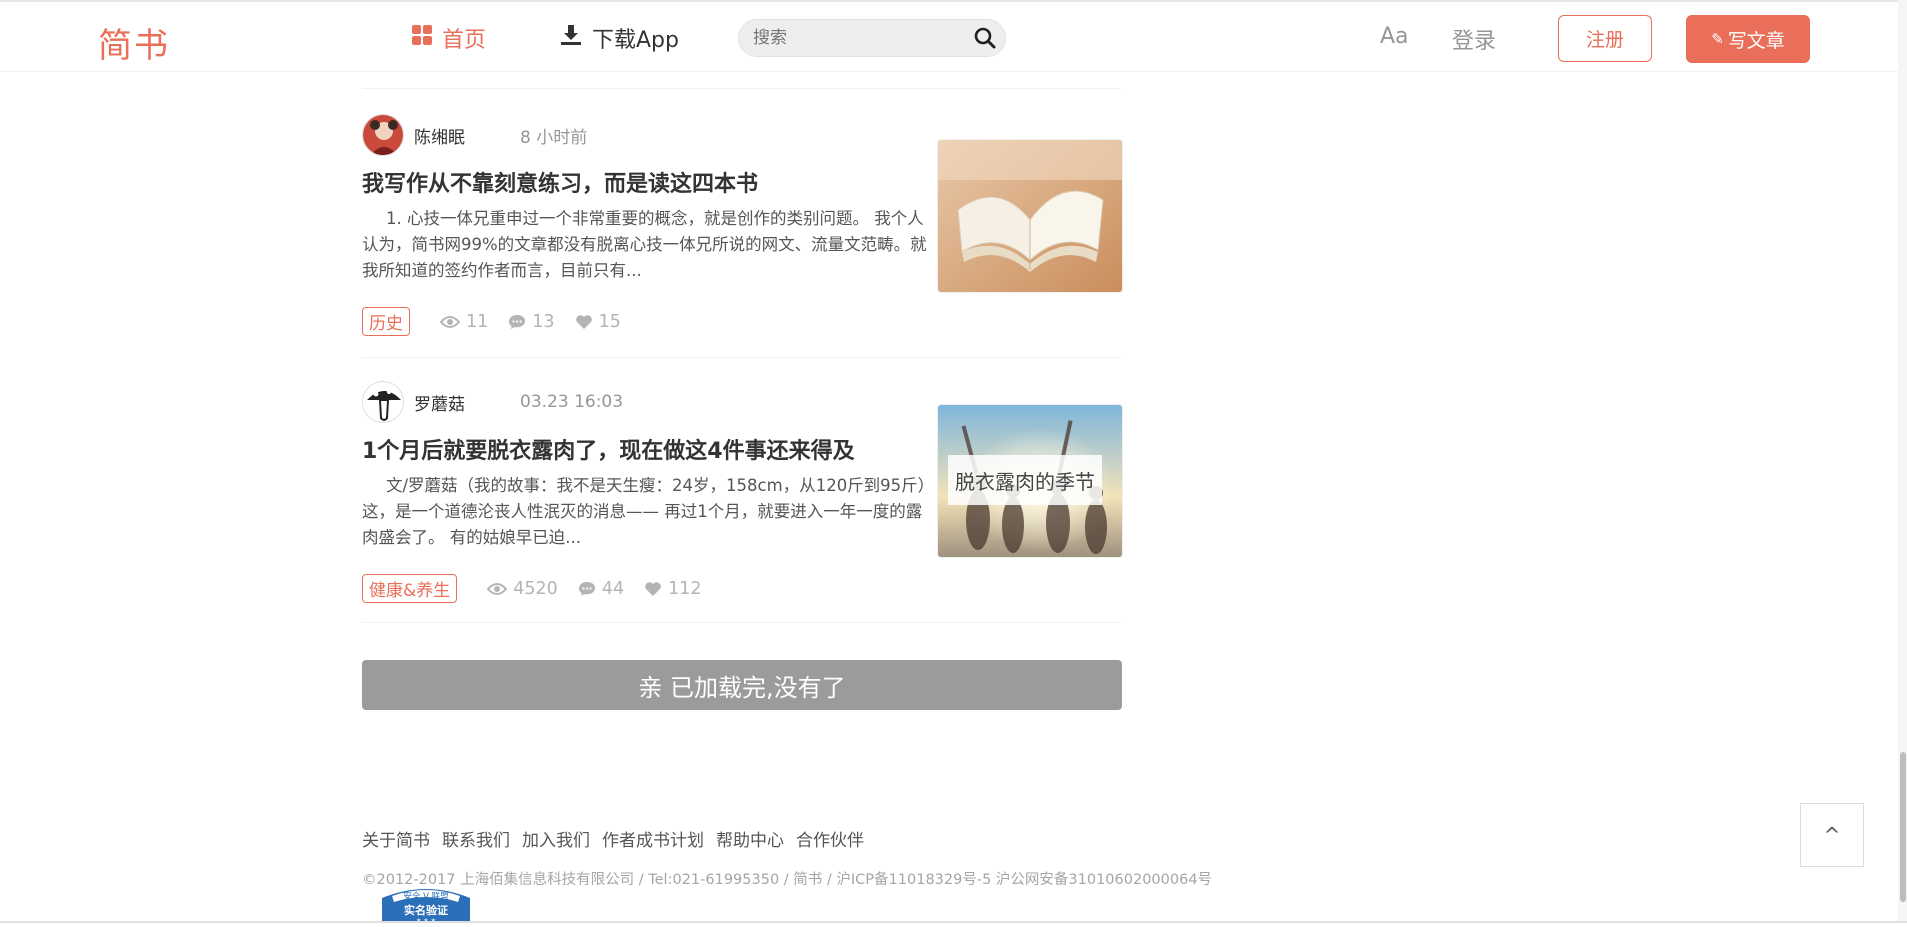 This screenshot has height=927, width=1907. What do you see at coordinates (1605, 38) in the screenshot?
I see `signup-button: 注册` at bounding box center [1605, 38].